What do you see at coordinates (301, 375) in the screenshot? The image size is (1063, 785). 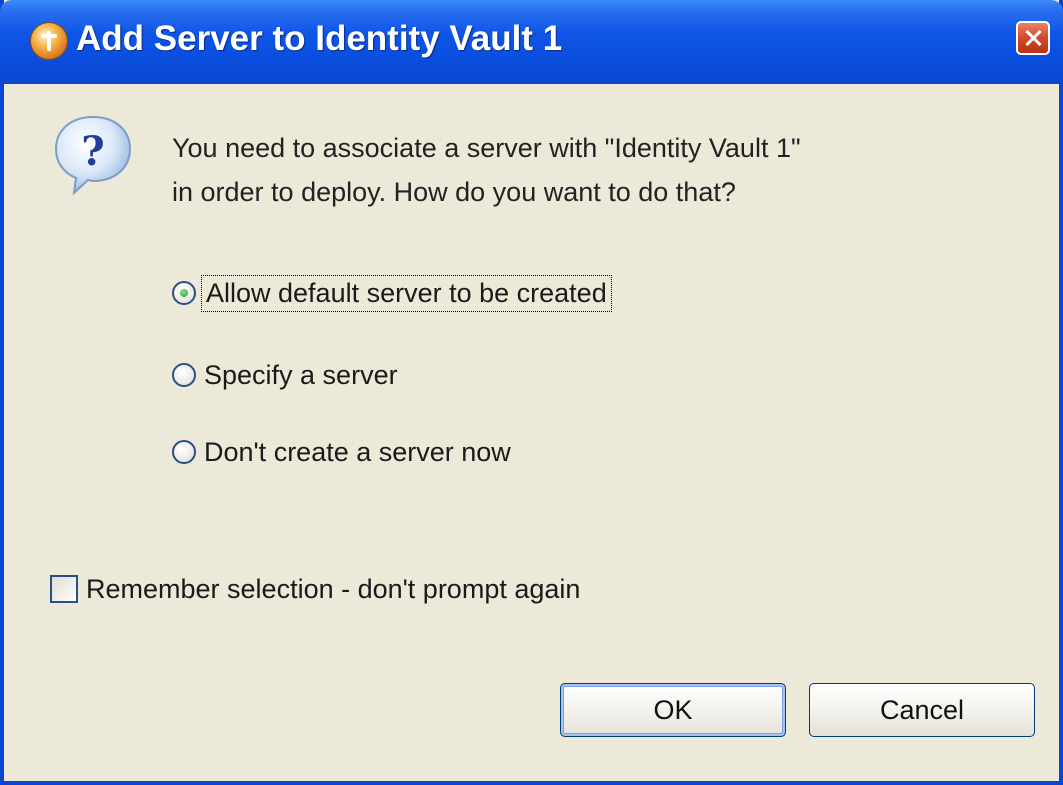 I see `radio-label-specify-server: Specify a server` at bounding box center [301, 375].